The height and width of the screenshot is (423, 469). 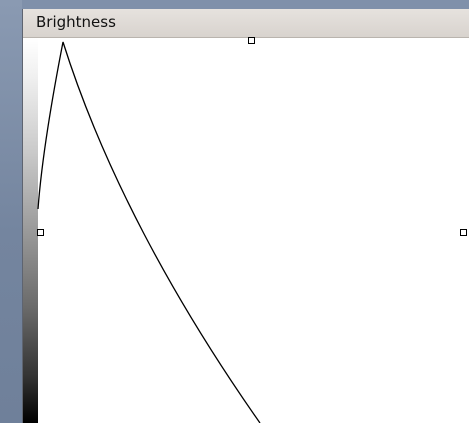 What do you see at coordinates (463, 232) in the screenshot?
I see `curve-handle-right` at bounding box center [463, 232].